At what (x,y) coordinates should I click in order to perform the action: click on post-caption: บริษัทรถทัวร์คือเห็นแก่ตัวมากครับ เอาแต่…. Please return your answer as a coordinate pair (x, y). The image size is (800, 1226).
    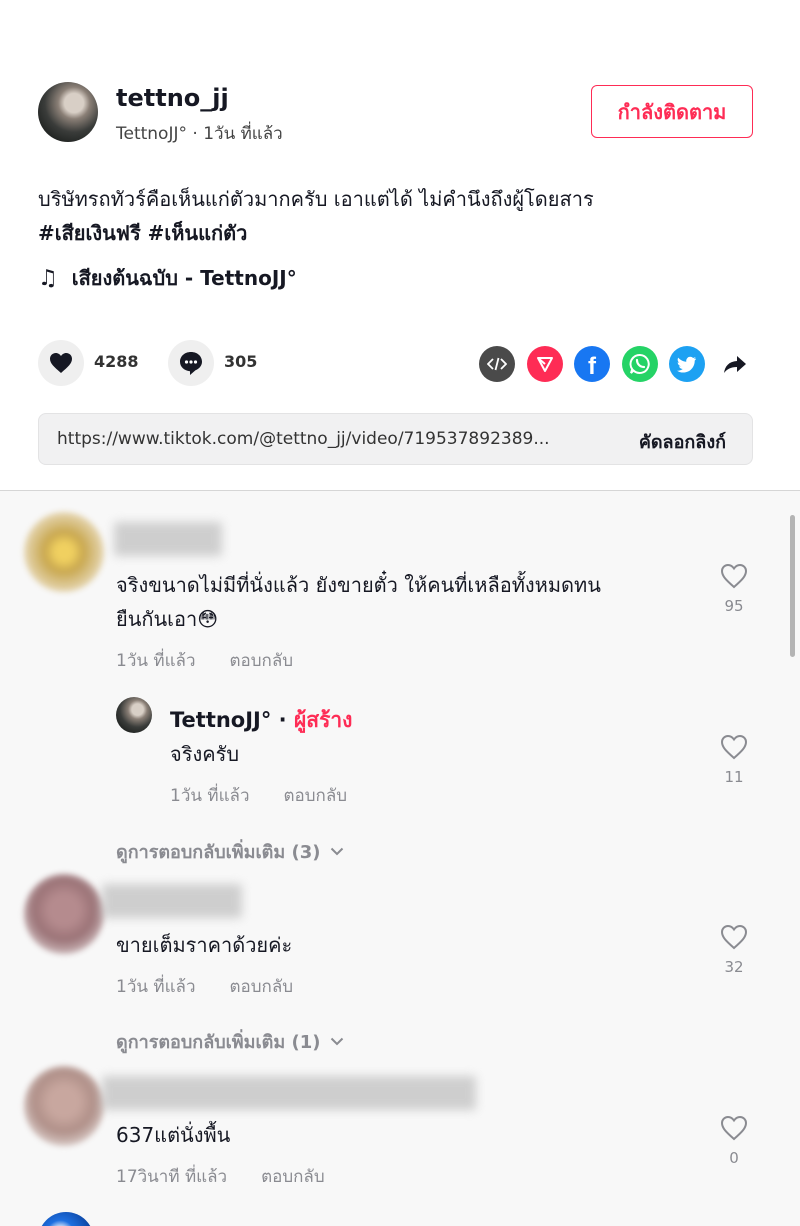
    Looking at the image, I should click on (398, 216).